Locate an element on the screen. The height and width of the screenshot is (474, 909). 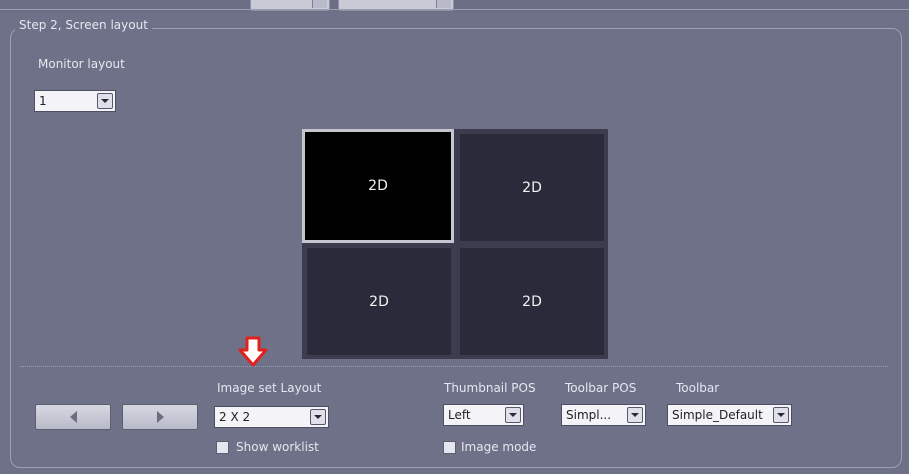
monitor-layout-select: 1 is located at coordinates (75, 101).